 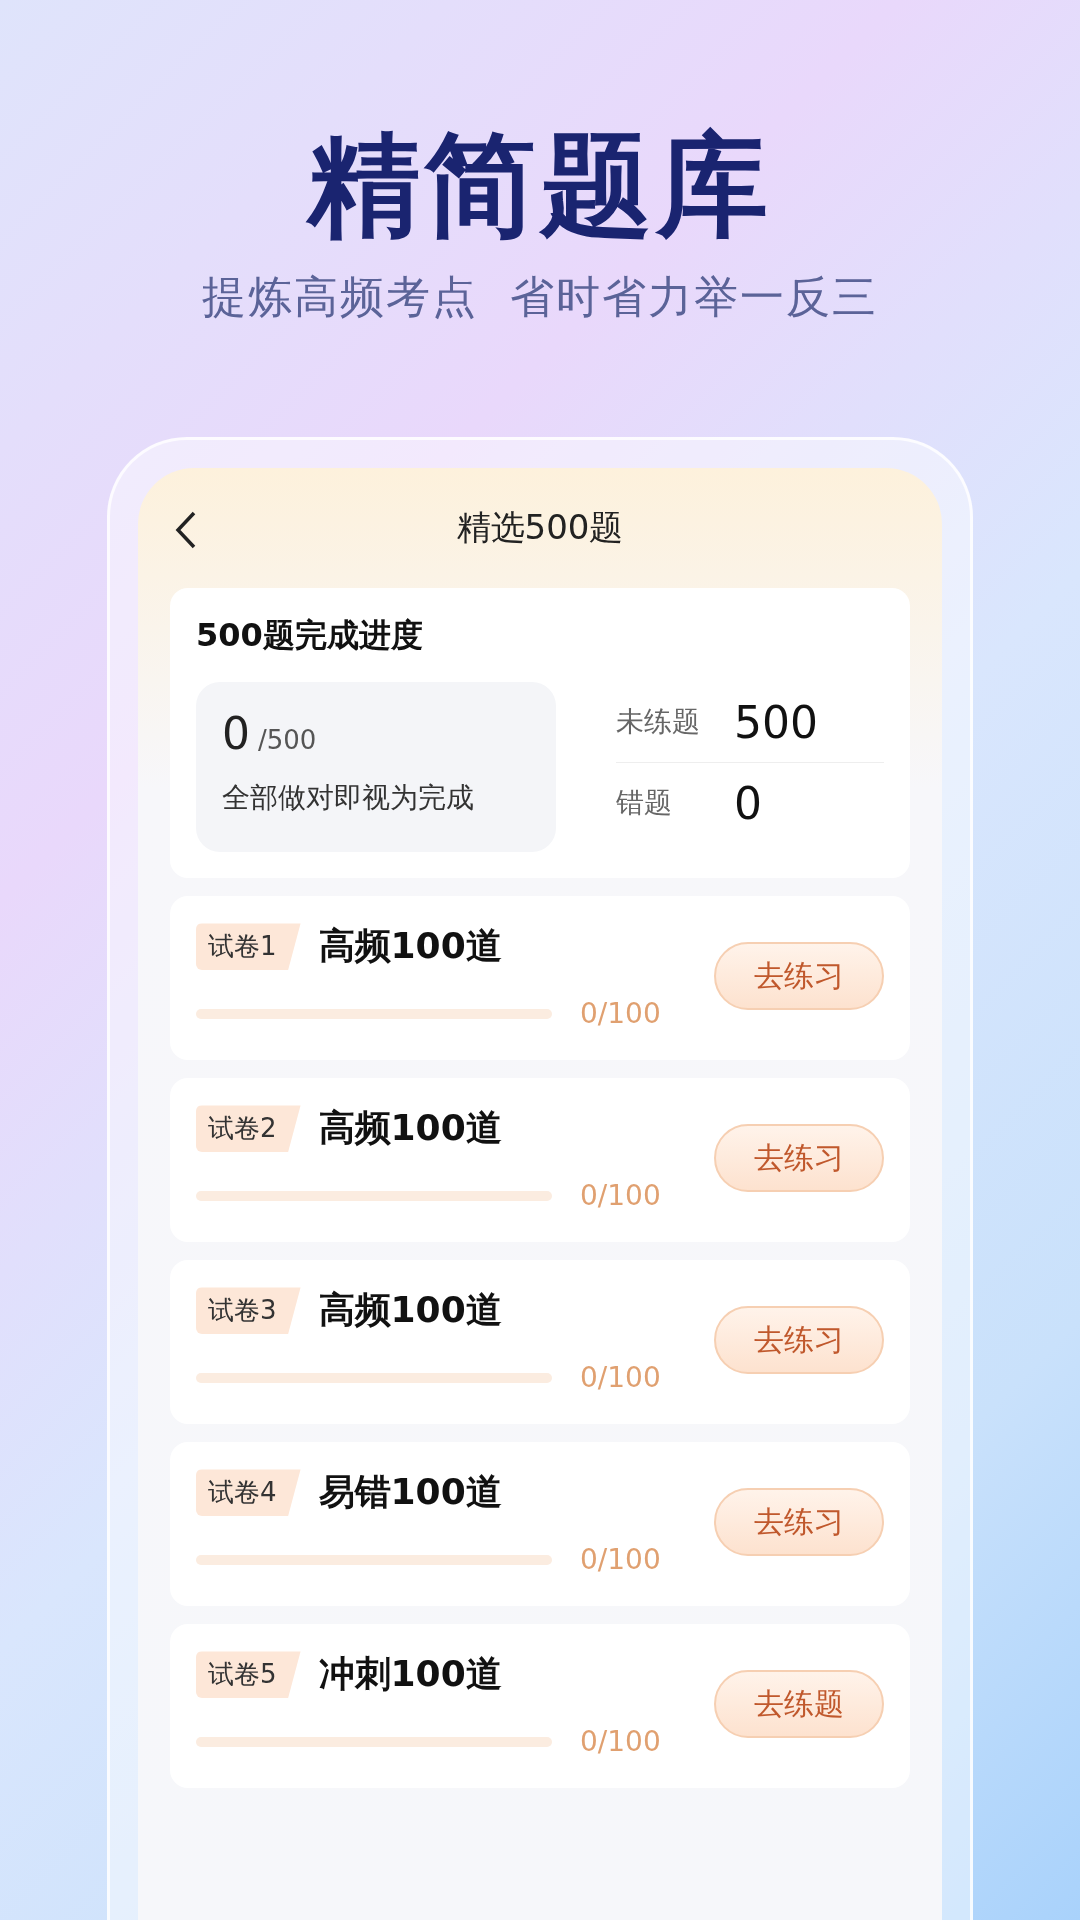 I want to click on back-icon, so click(x=186, y=530).